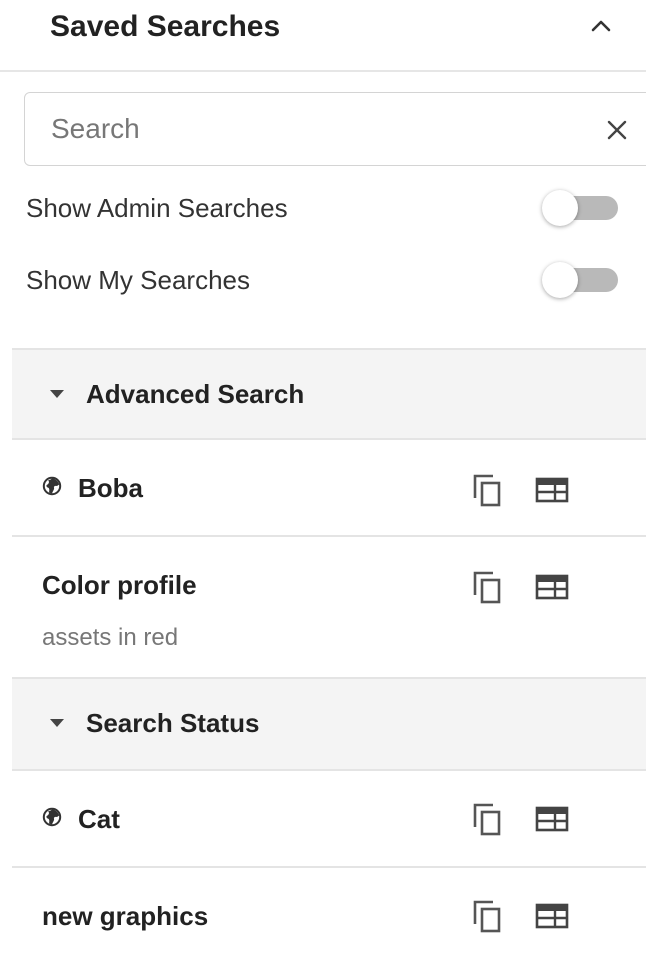  Describe the element at coordinates (329, 608) in the screenshot. I see `saved-search-item-color-profile: Color profile assets in red` at that location.